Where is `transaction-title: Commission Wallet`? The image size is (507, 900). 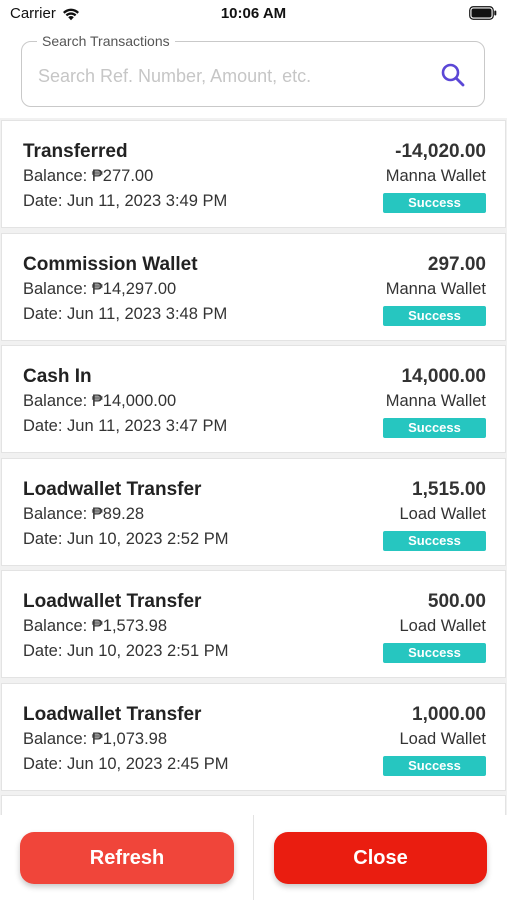 transaction-title: Commission Wallet is located at coordinates (110, 264).